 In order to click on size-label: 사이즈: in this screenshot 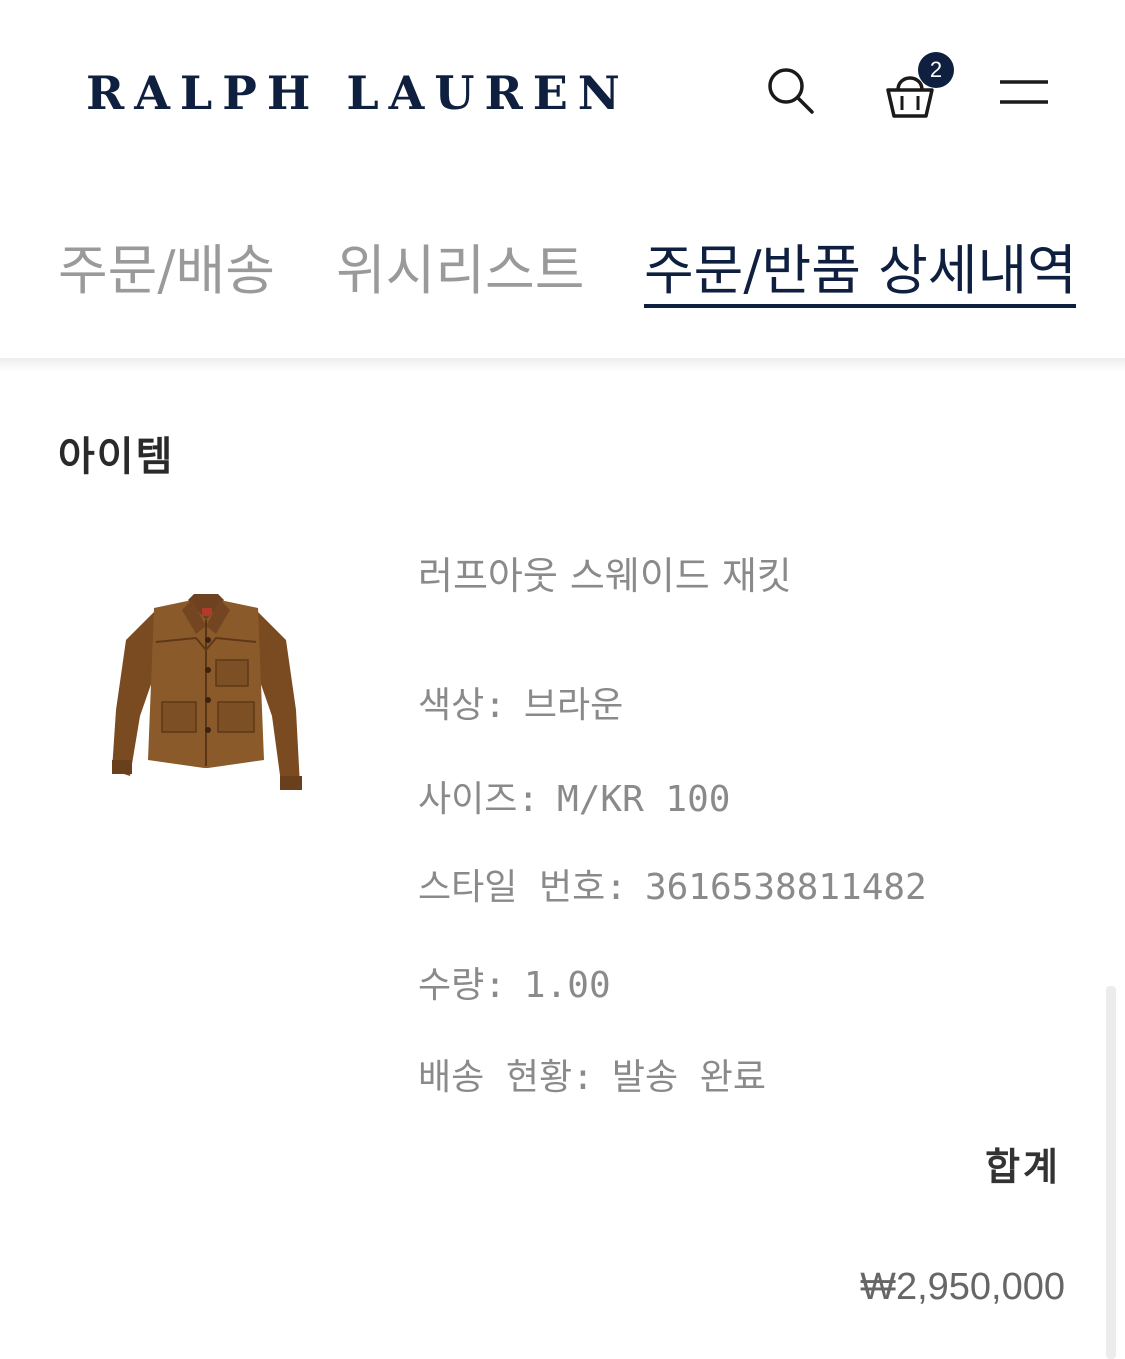, I will do `click(479, 799)`.